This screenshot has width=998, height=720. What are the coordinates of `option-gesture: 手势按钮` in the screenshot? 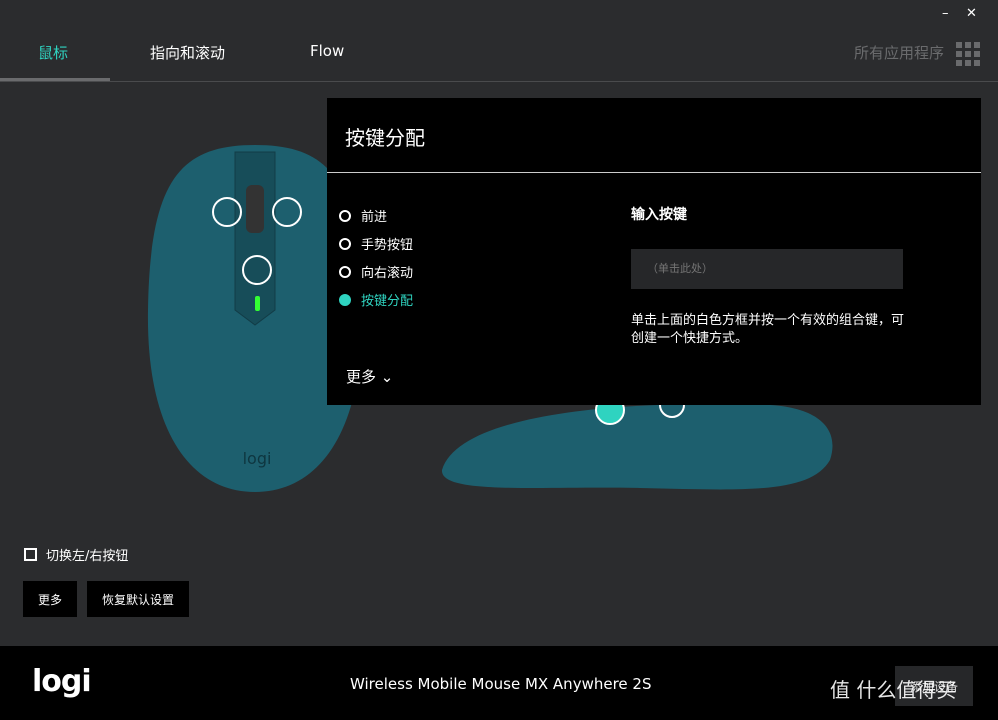 It's located at (376, 243).